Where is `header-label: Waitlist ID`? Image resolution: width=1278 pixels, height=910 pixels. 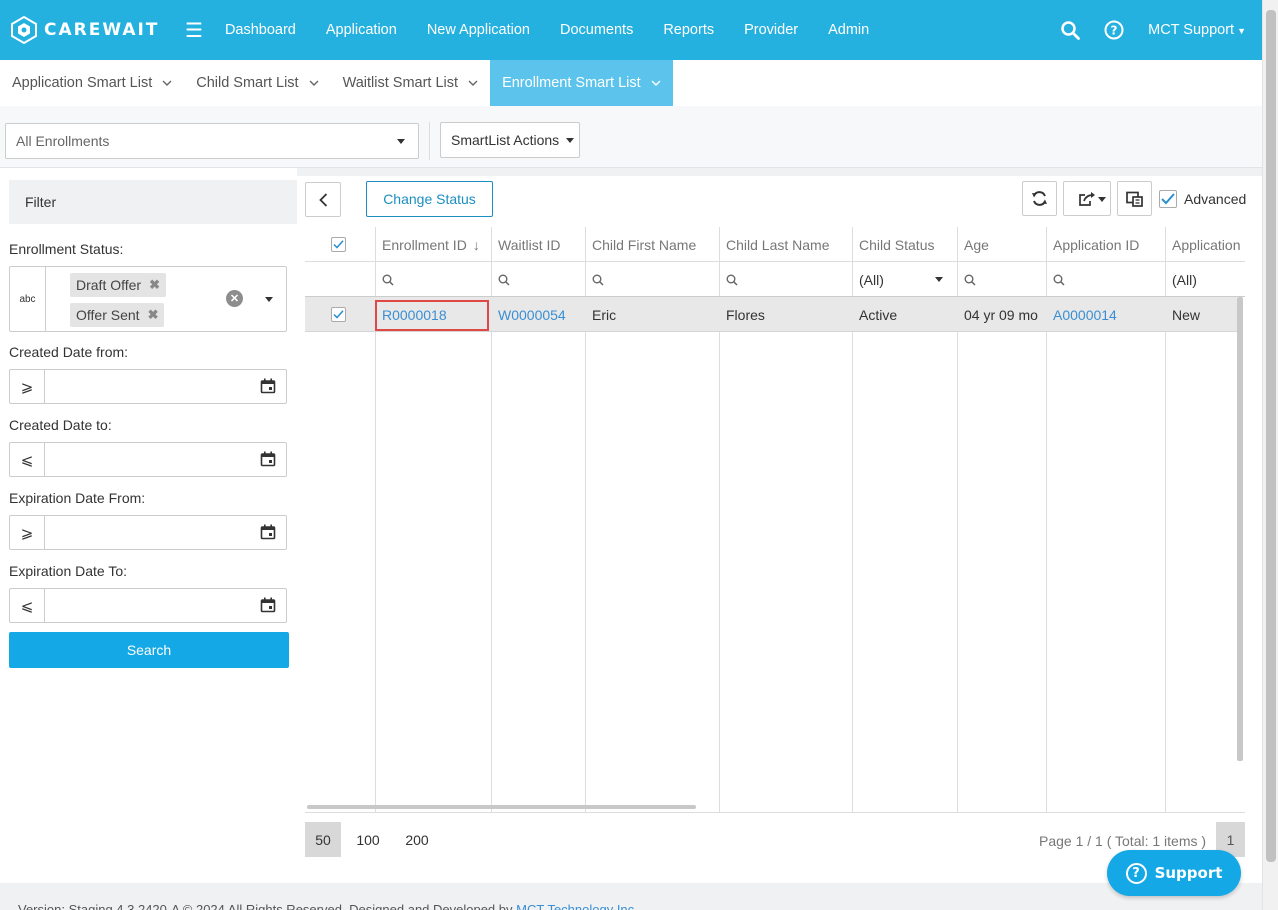 header-label: Waitlist ID is located at coordinates (529, 244).